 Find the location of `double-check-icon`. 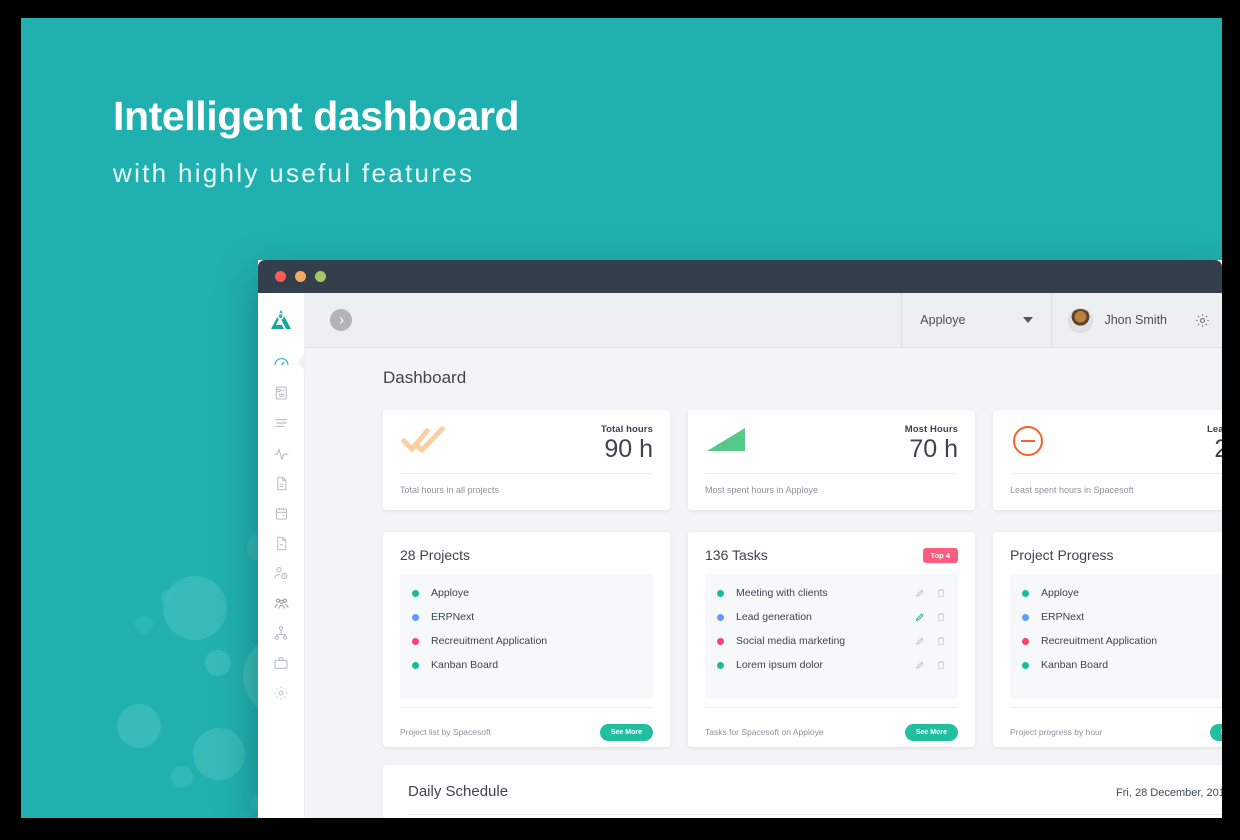

double-check-icon is located at coordinates (423, 439).